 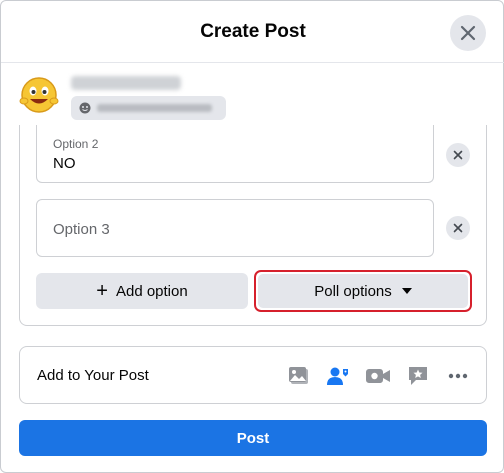 I want to click on poll-option-2-label: Option 2, so click(x=76, y=144).